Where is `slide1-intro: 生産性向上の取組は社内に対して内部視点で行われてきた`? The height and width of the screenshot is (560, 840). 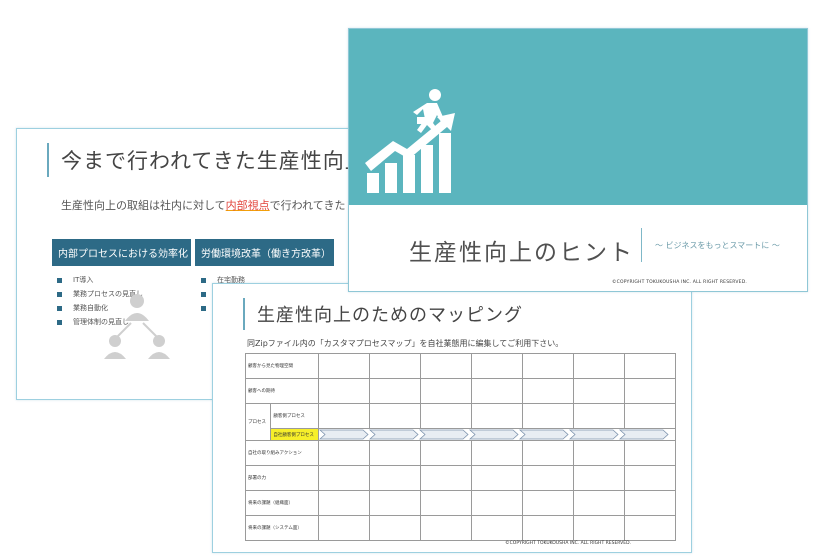 slide1-intro: 生産性向上の取組は社内に対して内部視点で行われてきた is located at coordinates (203, 205).